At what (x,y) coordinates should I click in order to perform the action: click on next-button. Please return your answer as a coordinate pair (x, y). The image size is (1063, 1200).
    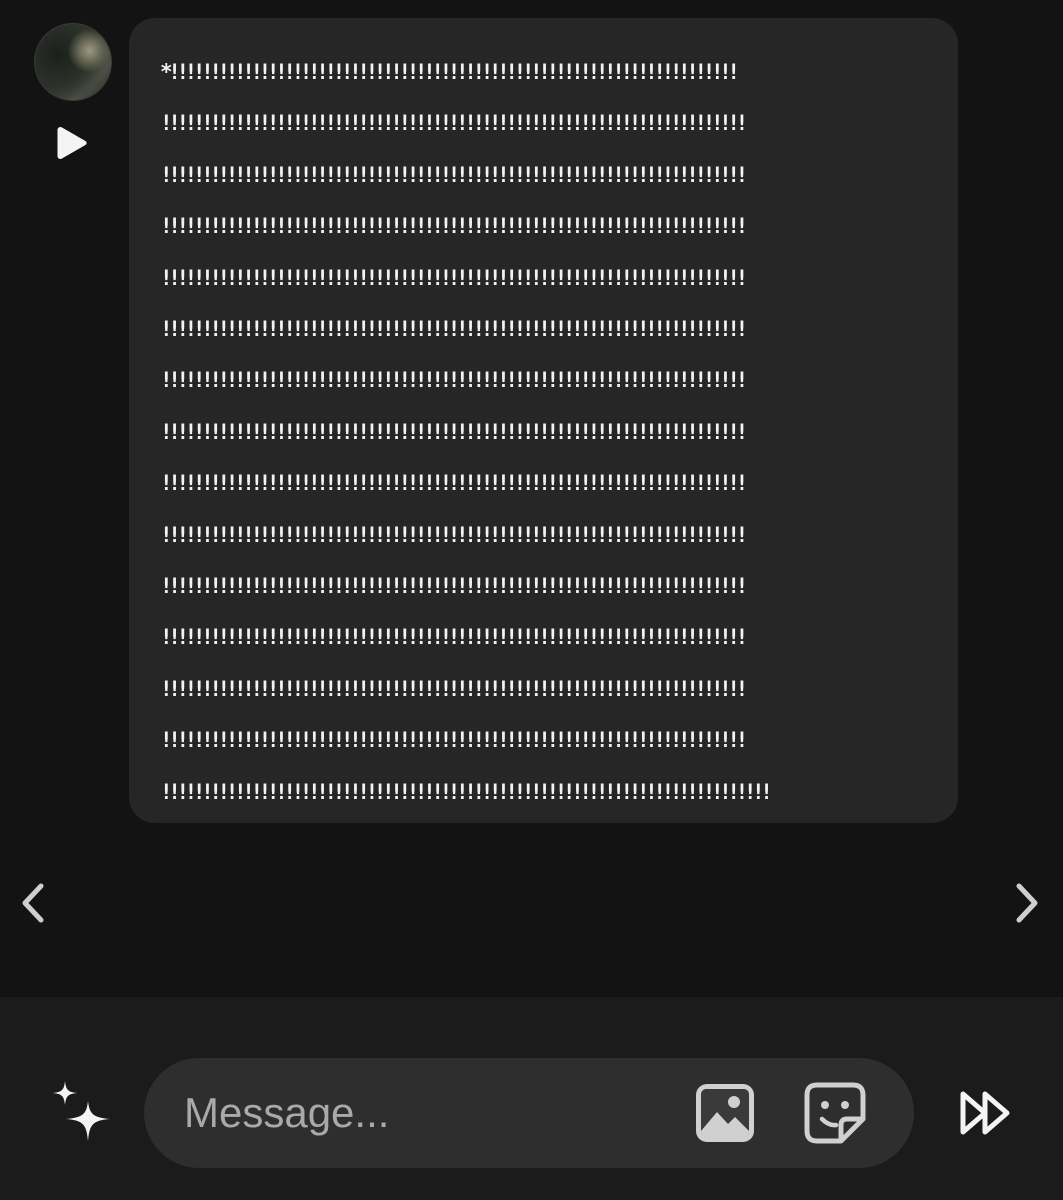
    Looking at the image, I should click on (1028, 903).